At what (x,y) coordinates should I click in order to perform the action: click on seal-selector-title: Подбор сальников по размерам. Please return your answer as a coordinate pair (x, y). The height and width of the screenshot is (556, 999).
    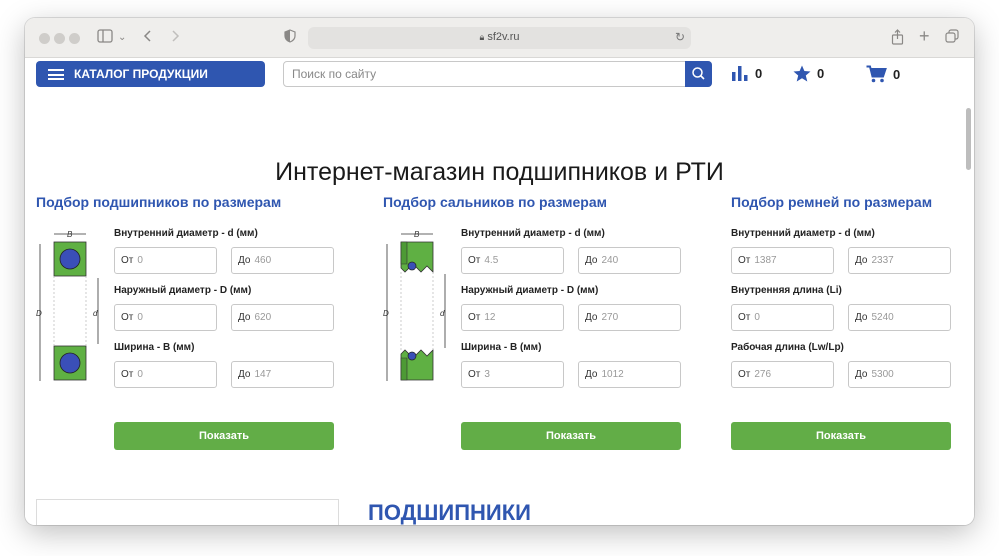
    Looking at the image, I should click on (495, 202).